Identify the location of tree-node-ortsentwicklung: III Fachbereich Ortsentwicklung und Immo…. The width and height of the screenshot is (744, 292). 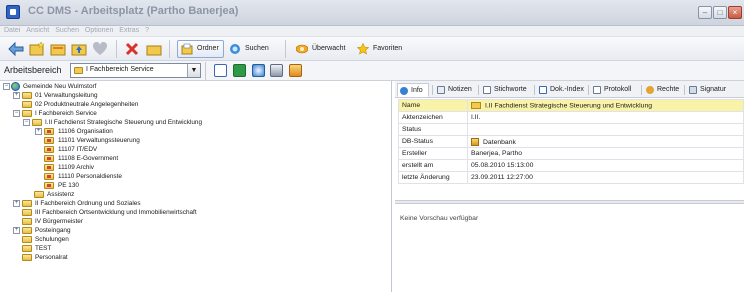
(116, 213).